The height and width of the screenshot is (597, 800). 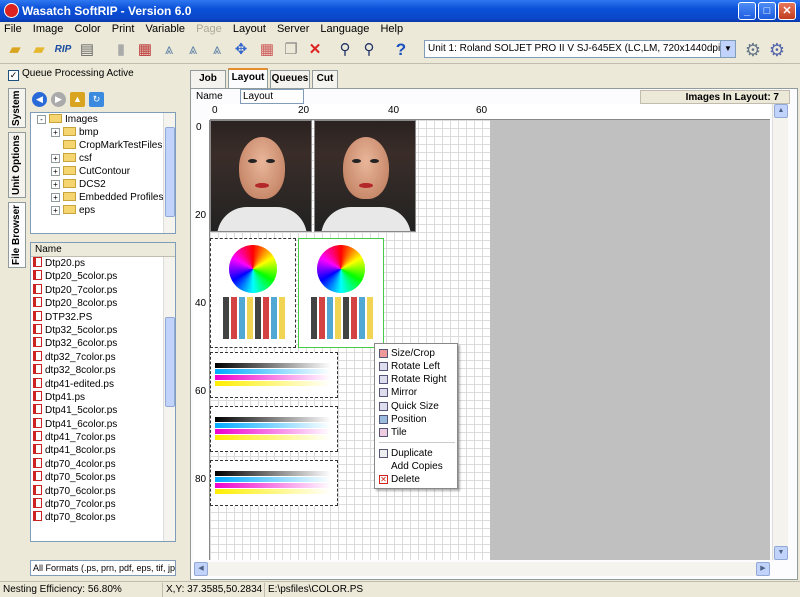 What do you see at coordinates (87, 29) in the screenshot?
I see `menu-color: Color` at bounding box center [87, 29].